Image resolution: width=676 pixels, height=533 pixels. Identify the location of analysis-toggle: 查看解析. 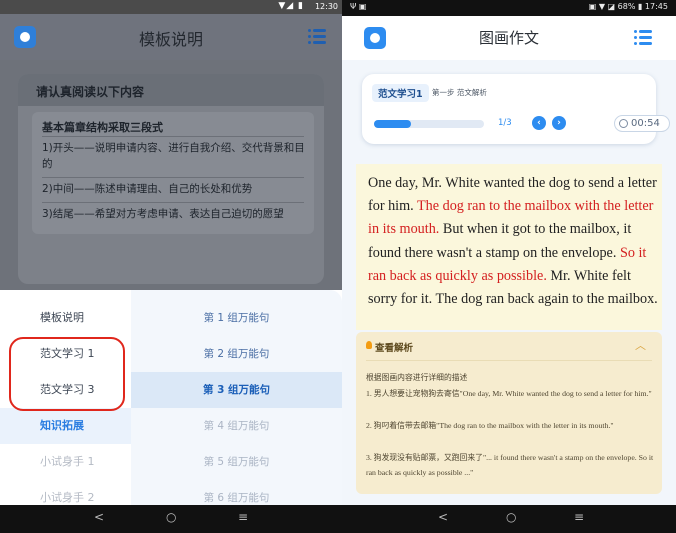
(389, 347).